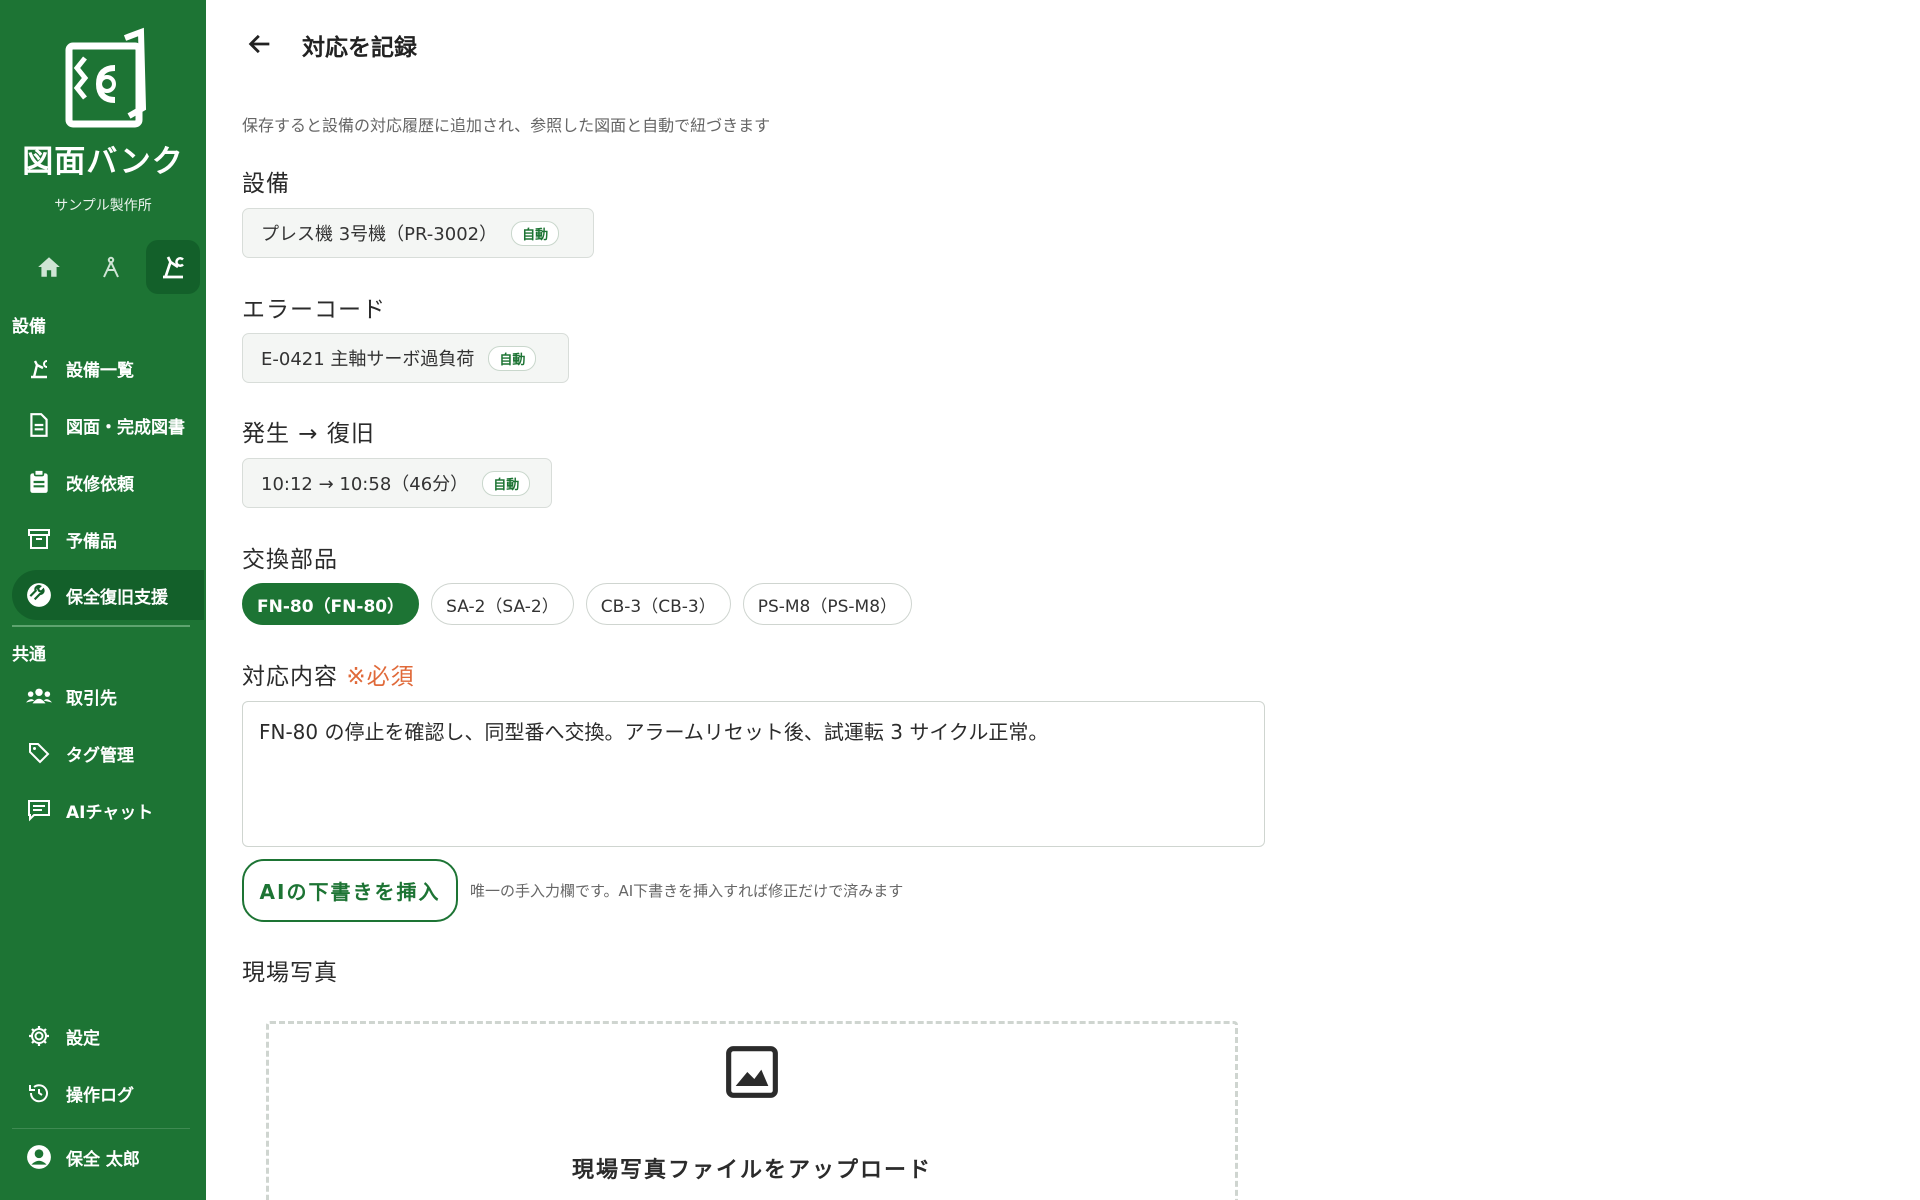  What do you see at coordinates (39, 425) in the screenshot?
I see `document-icon` at bounding box center [39, 425].